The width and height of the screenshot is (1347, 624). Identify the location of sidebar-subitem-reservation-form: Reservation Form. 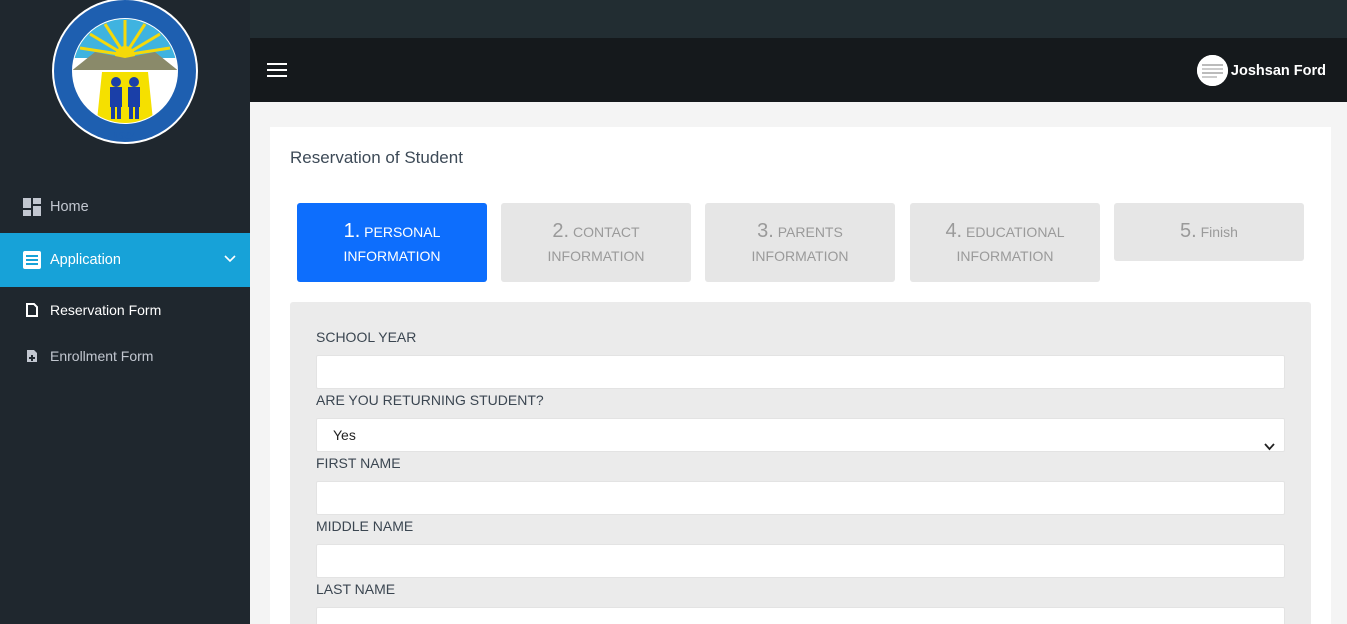
(125, 310).